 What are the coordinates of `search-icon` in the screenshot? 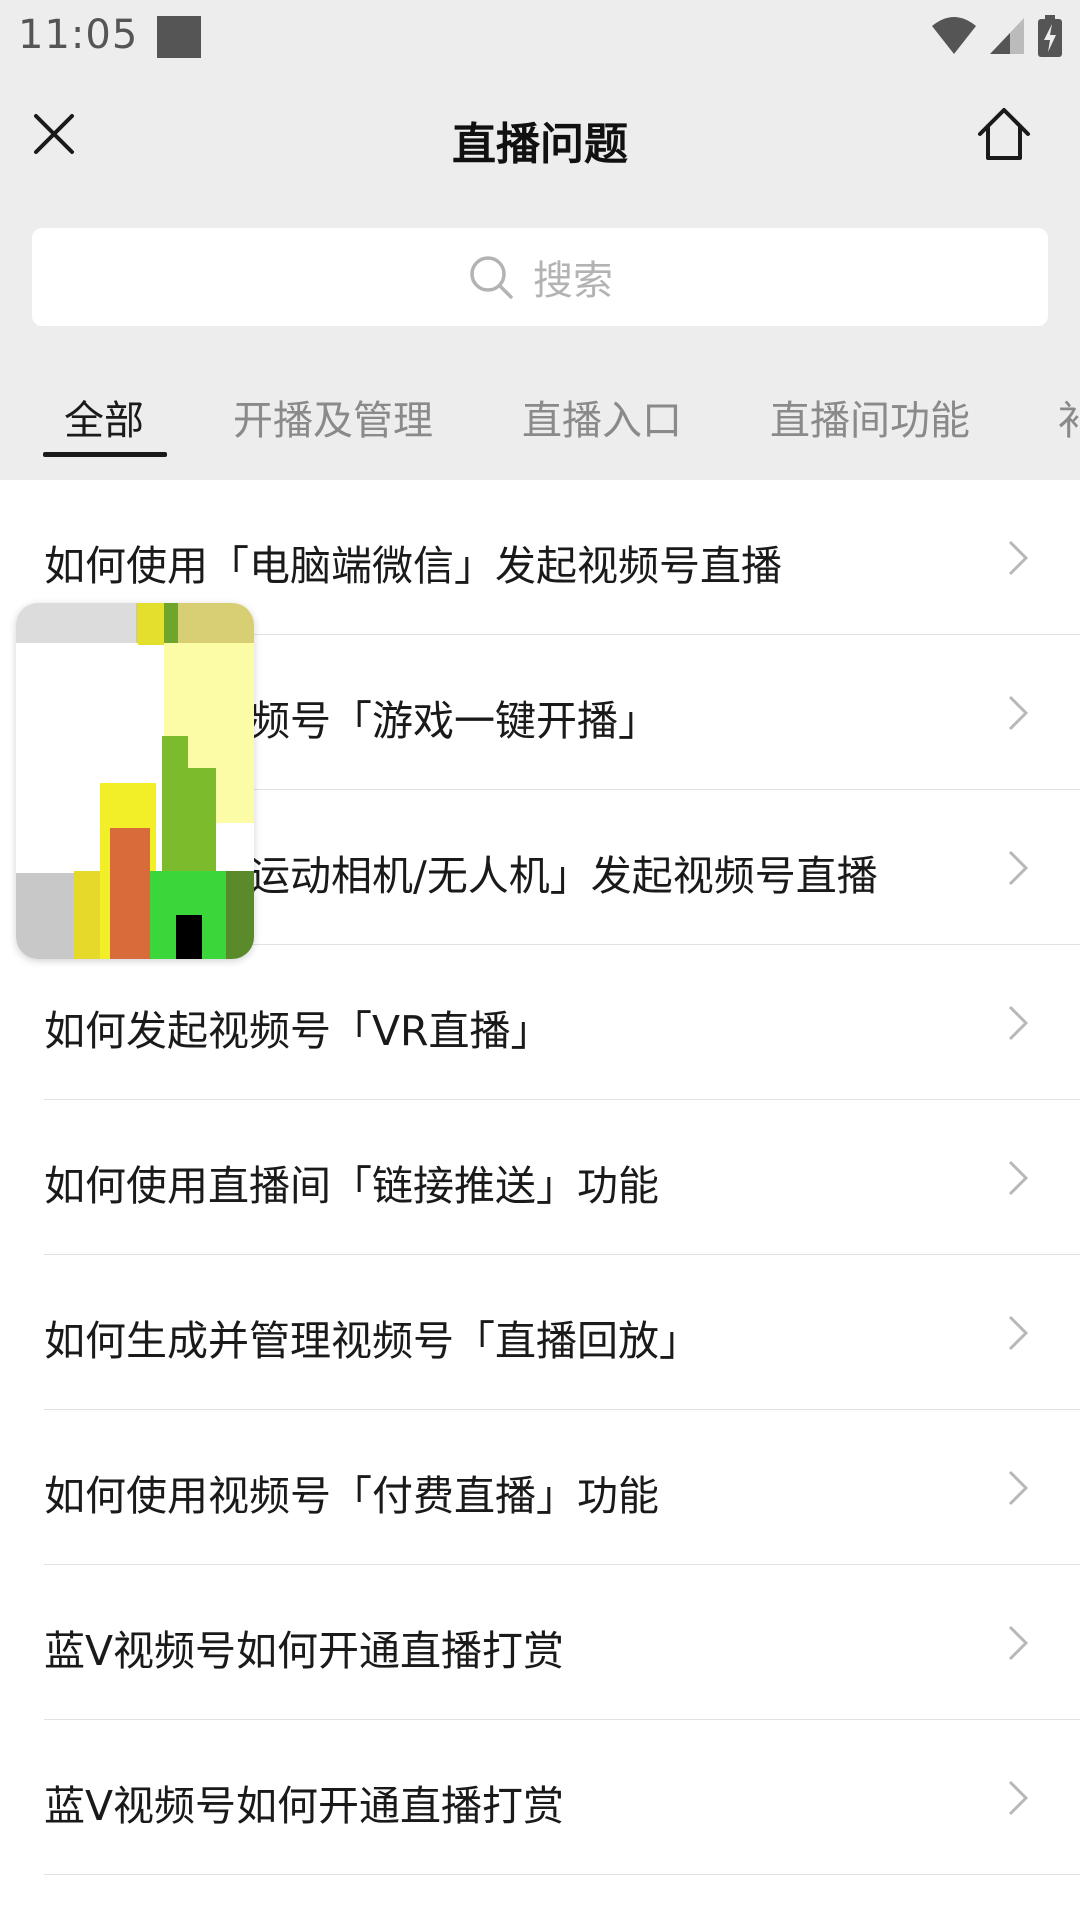 It's located at (491, 277).